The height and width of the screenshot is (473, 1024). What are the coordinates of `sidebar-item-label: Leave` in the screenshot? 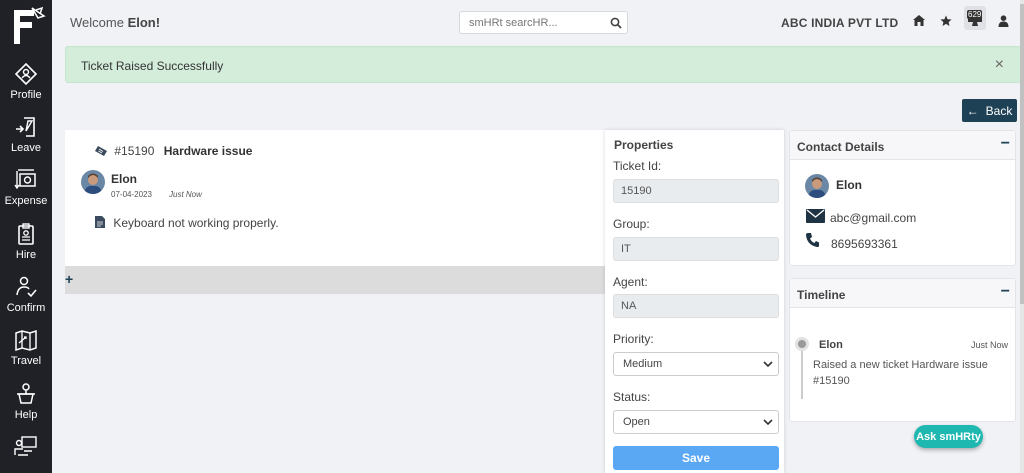 It's located at (26, 148).